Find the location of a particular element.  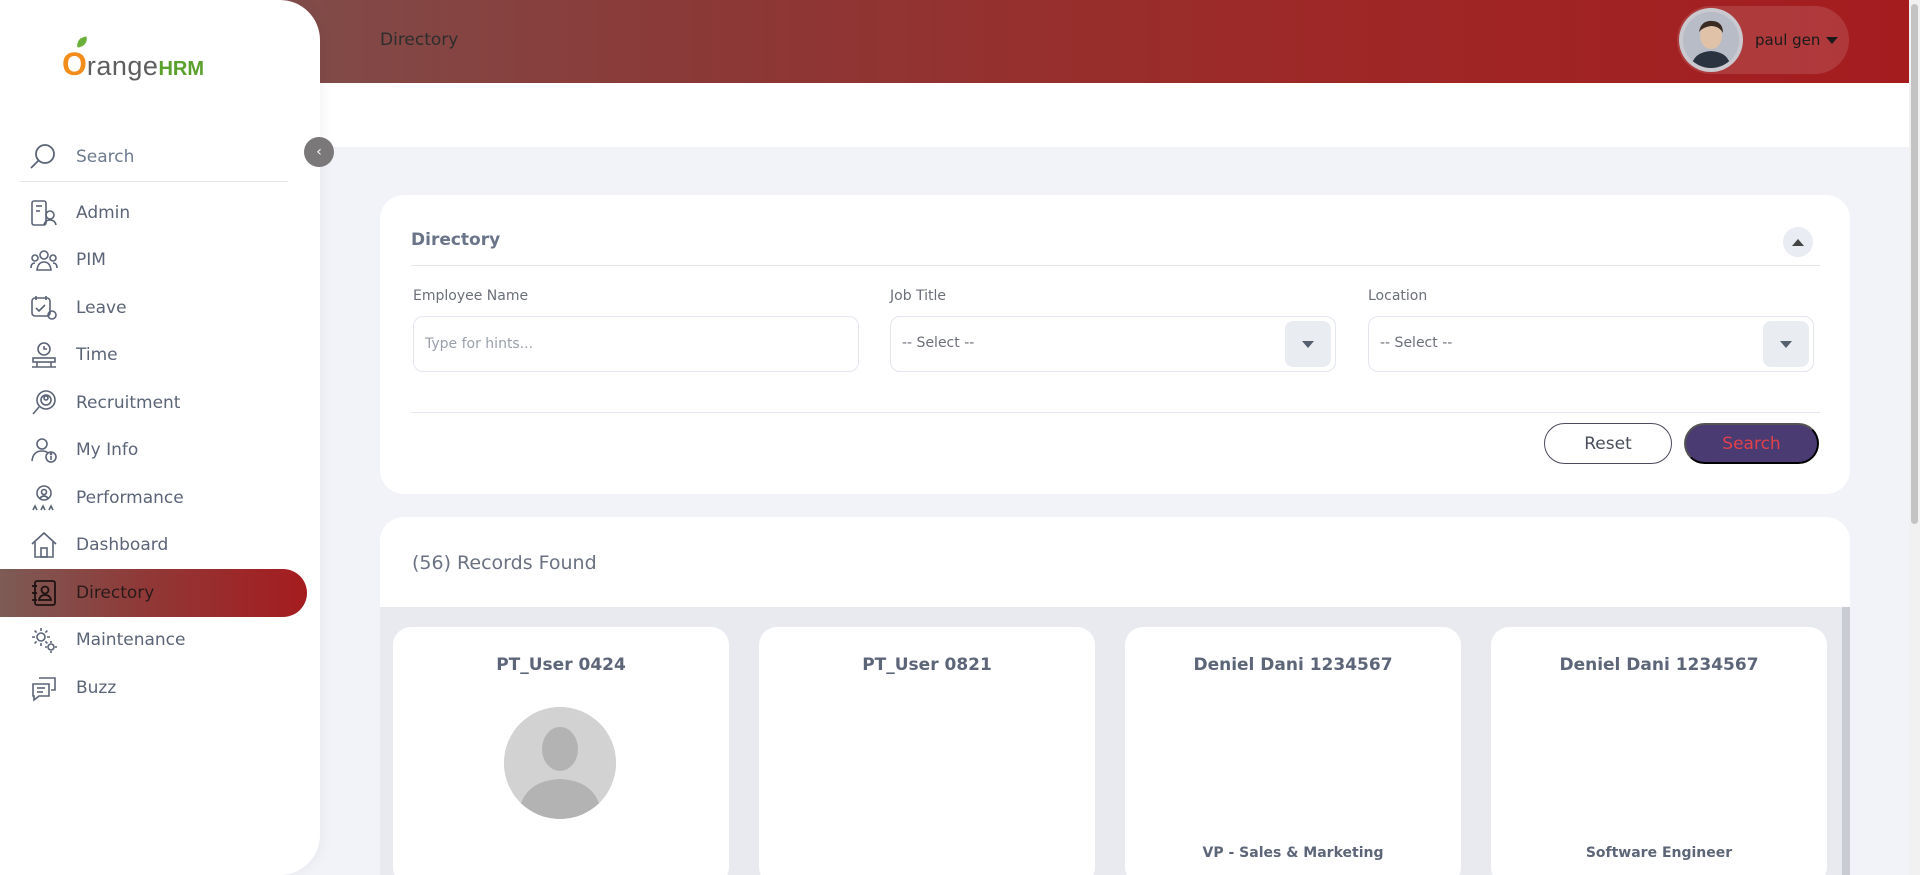

sidebar-item-label: Buzz is located at coordinates (96, 687).